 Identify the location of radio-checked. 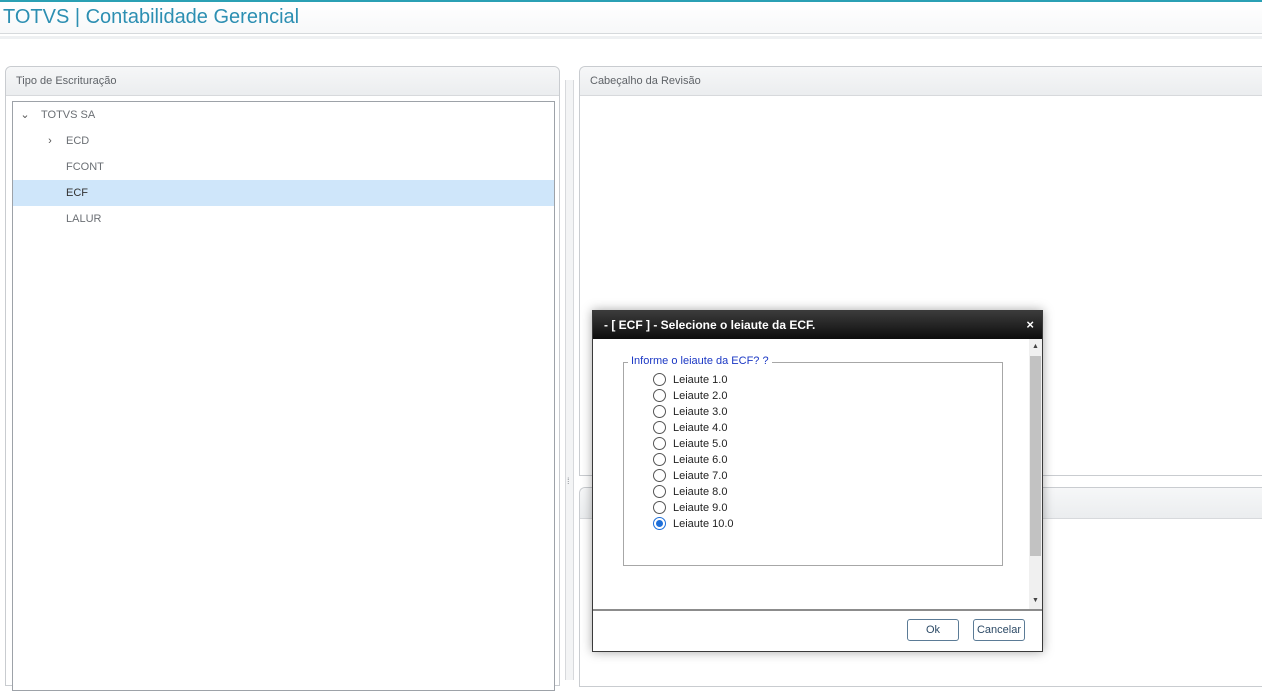
(659, 523).